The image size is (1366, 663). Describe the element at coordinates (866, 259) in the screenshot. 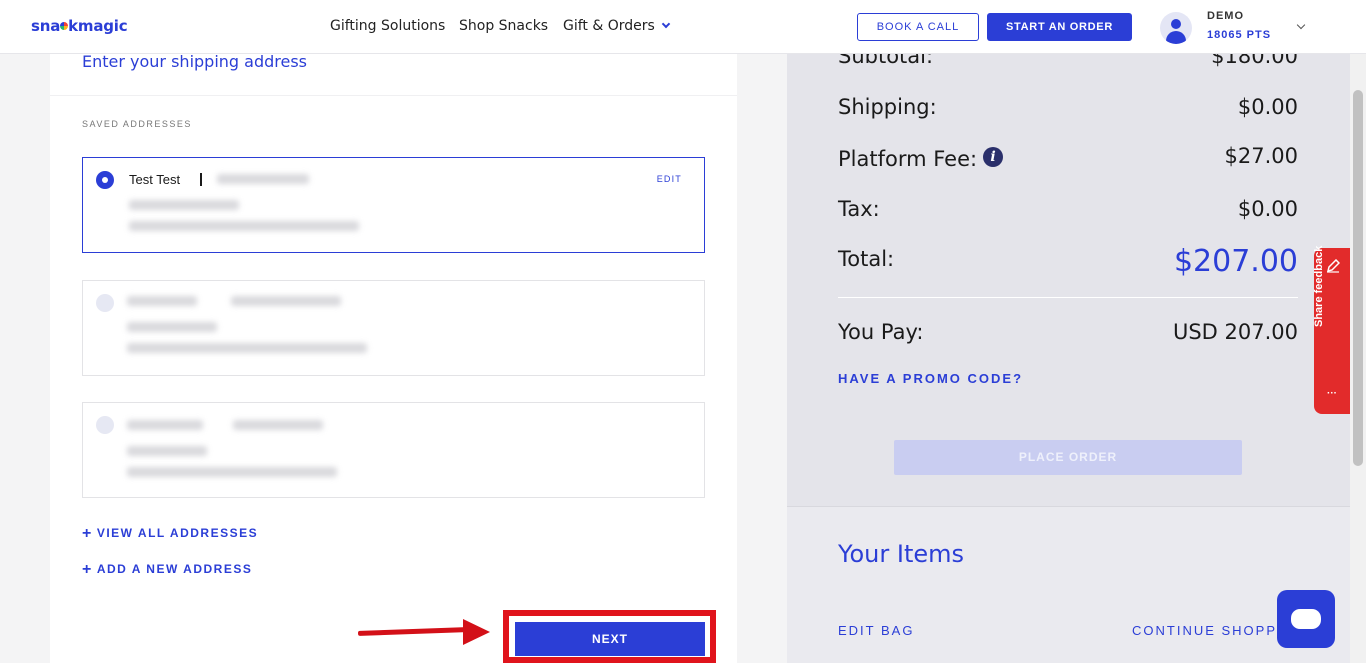

I see `total-label: Total:` at that location.